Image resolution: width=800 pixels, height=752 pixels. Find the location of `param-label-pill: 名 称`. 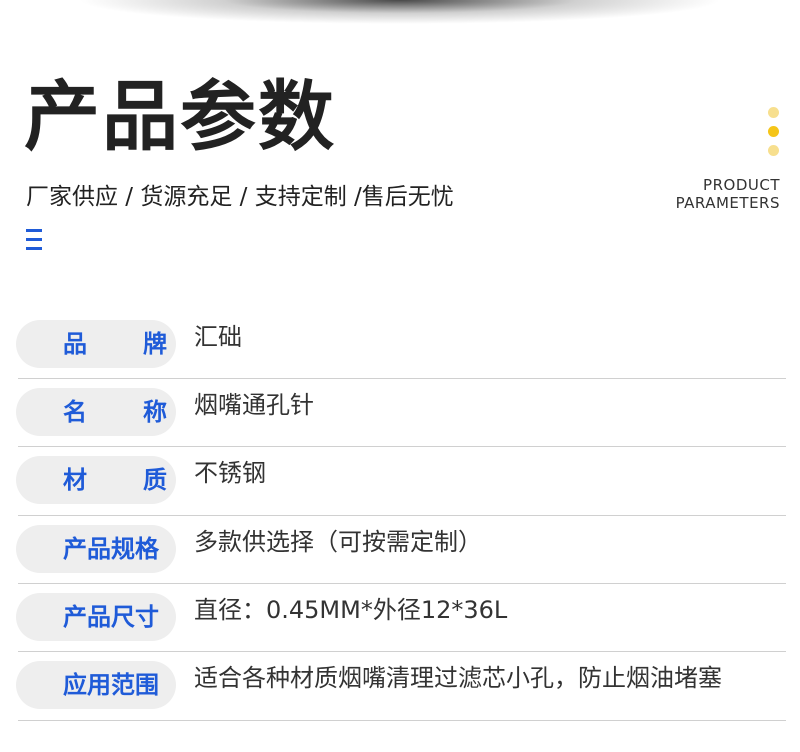

param-label-pill: 名 称 is located at coordinates (96, 412).